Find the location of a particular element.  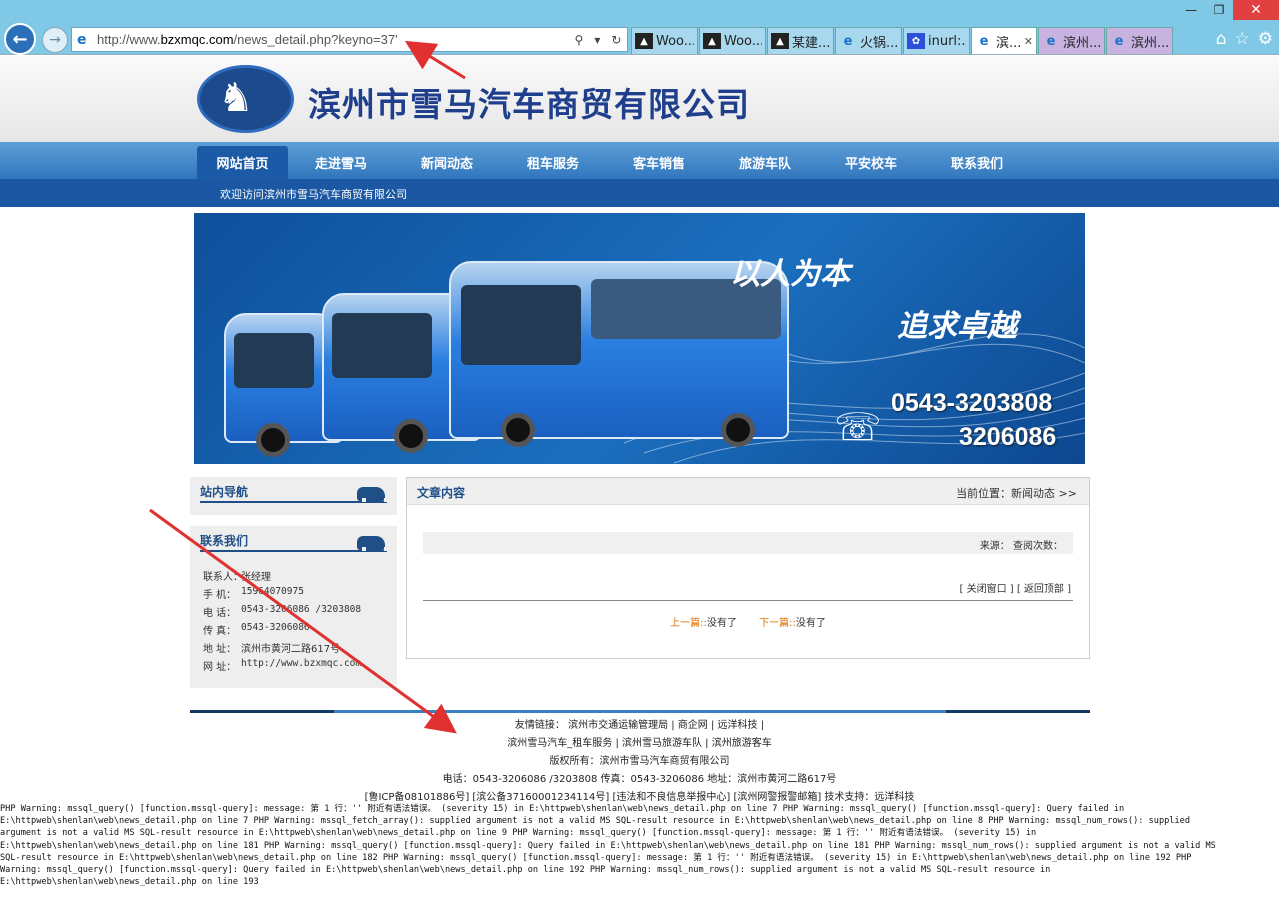

article-source: 来源： 查阅次数： is located at coordinates (1021, 546).